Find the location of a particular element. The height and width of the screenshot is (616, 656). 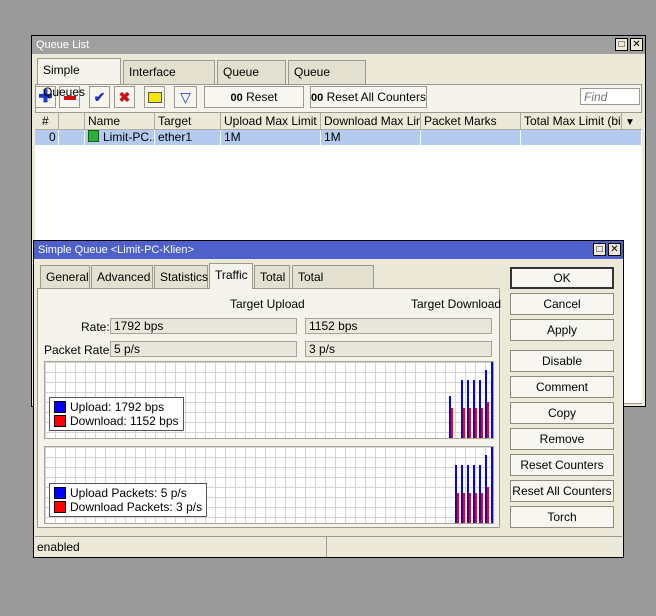

tab-simple-queues: Simple Queues is located at coordinates (79, 78).